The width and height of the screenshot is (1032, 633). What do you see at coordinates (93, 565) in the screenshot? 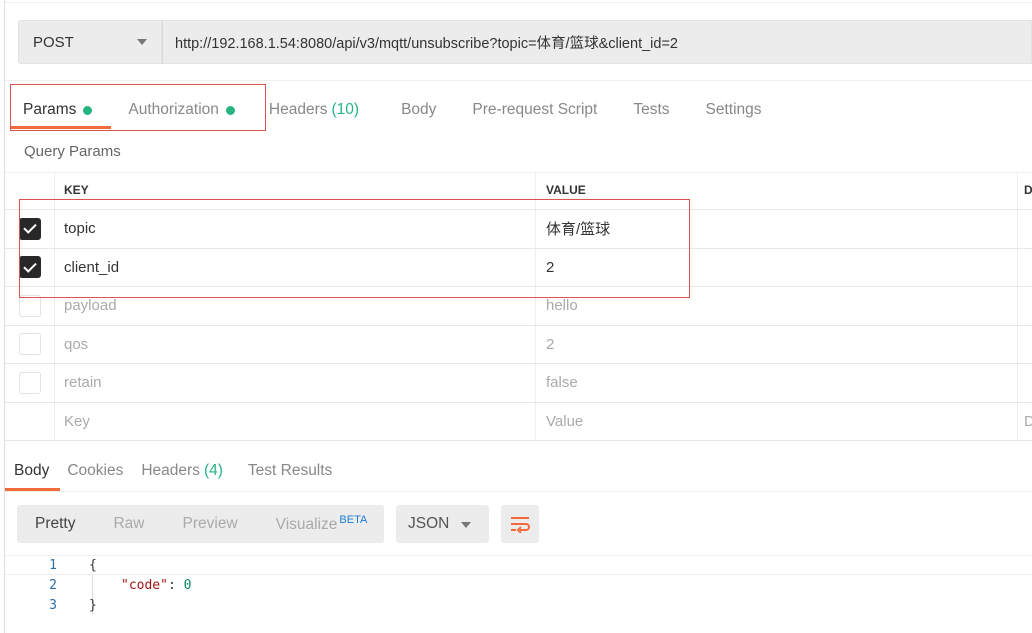
I see `code-text: {` at bounding box center [93, 565].